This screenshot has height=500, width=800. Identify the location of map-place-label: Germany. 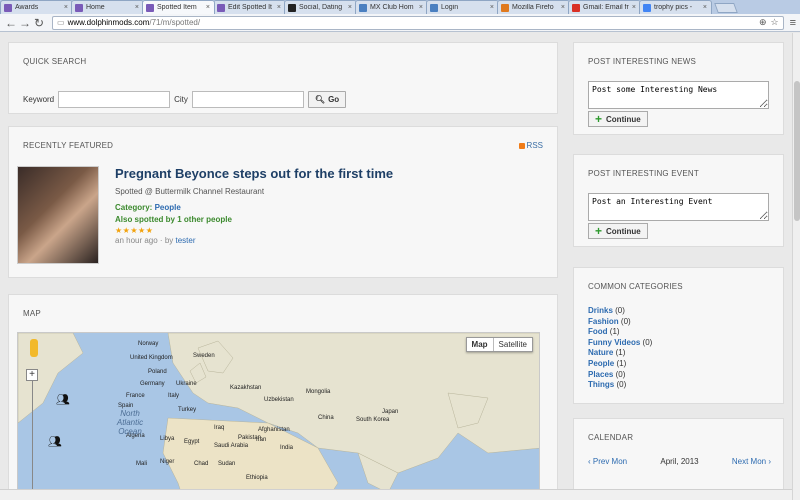
(152, 384).